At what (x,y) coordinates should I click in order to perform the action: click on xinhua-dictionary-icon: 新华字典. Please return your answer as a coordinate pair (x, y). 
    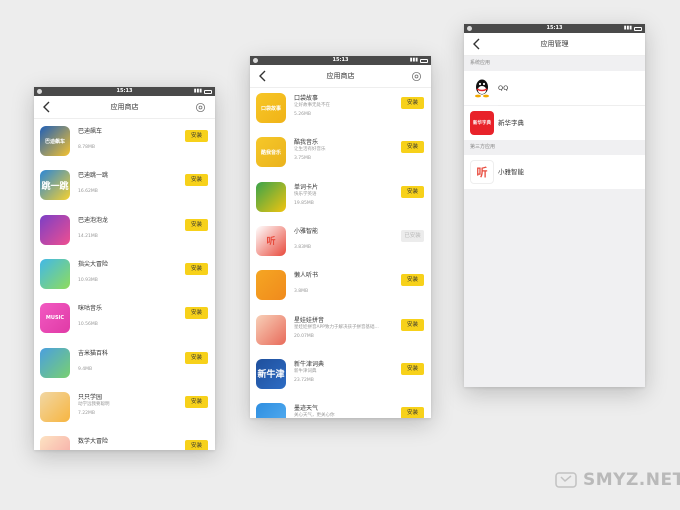
    Looking at the image, I should click on (482, 123).